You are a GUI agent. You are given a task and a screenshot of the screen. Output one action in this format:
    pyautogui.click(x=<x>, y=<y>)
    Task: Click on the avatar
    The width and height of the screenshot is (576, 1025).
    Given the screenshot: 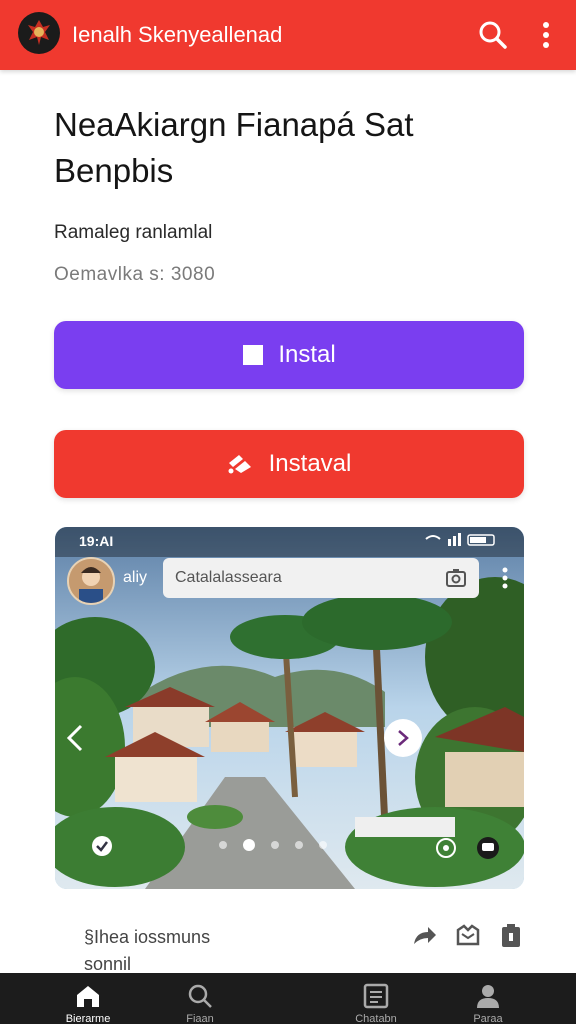 What is the action you would take?
    pyautogui.click(x=91, y=581)
    